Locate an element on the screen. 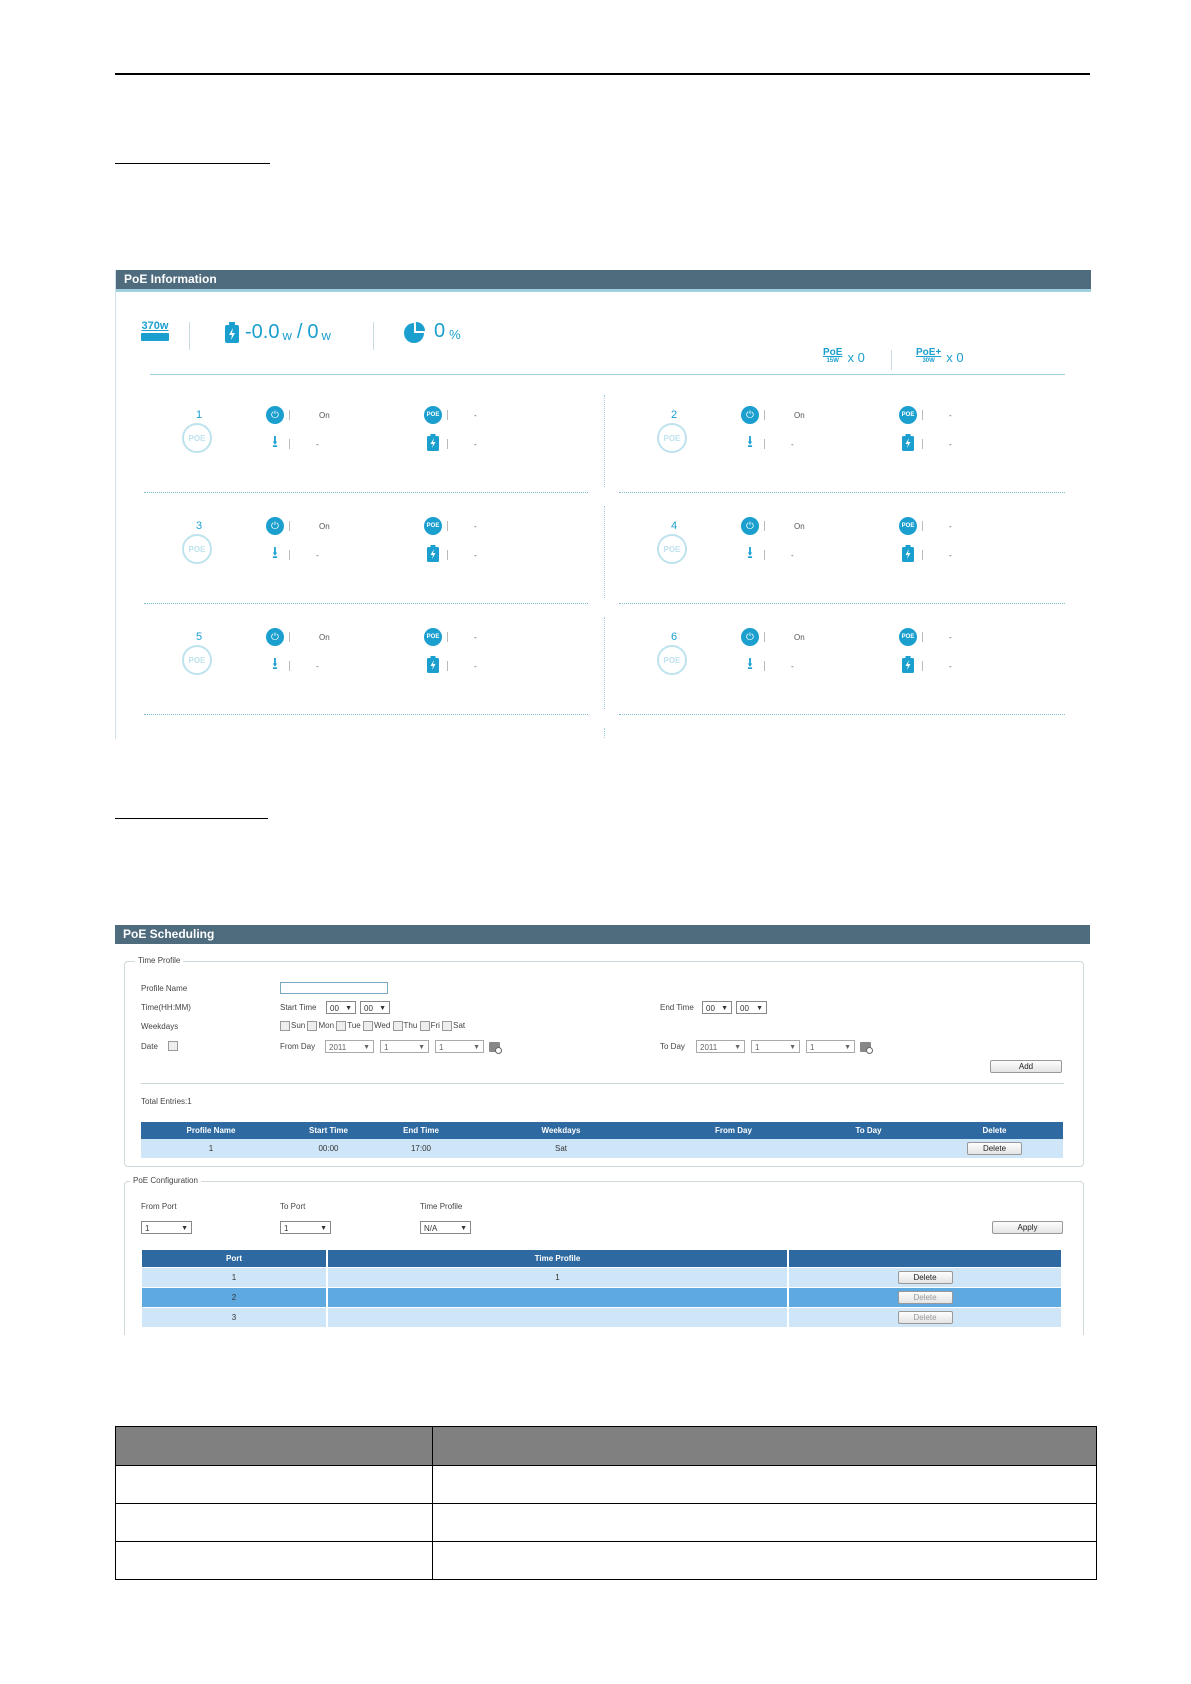  from-port-label: From Port is located at coordinates (159, 1206).